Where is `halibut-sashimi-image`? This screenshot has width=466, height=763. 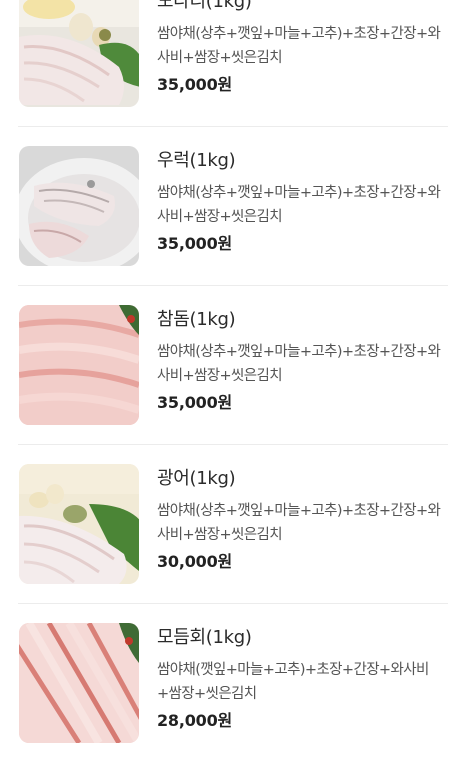 halibut-sashimi-image is located at coordinates (79, 524).